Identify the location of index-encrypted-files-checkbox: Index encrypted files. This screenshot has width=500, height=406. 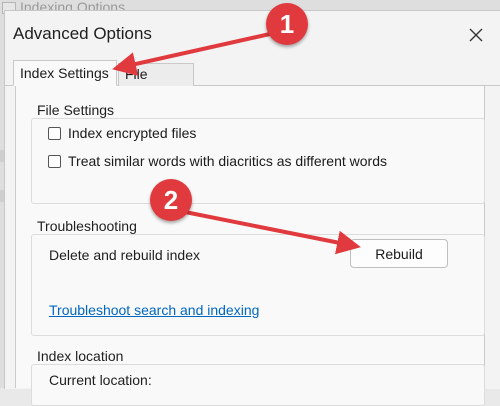
(122, 133).